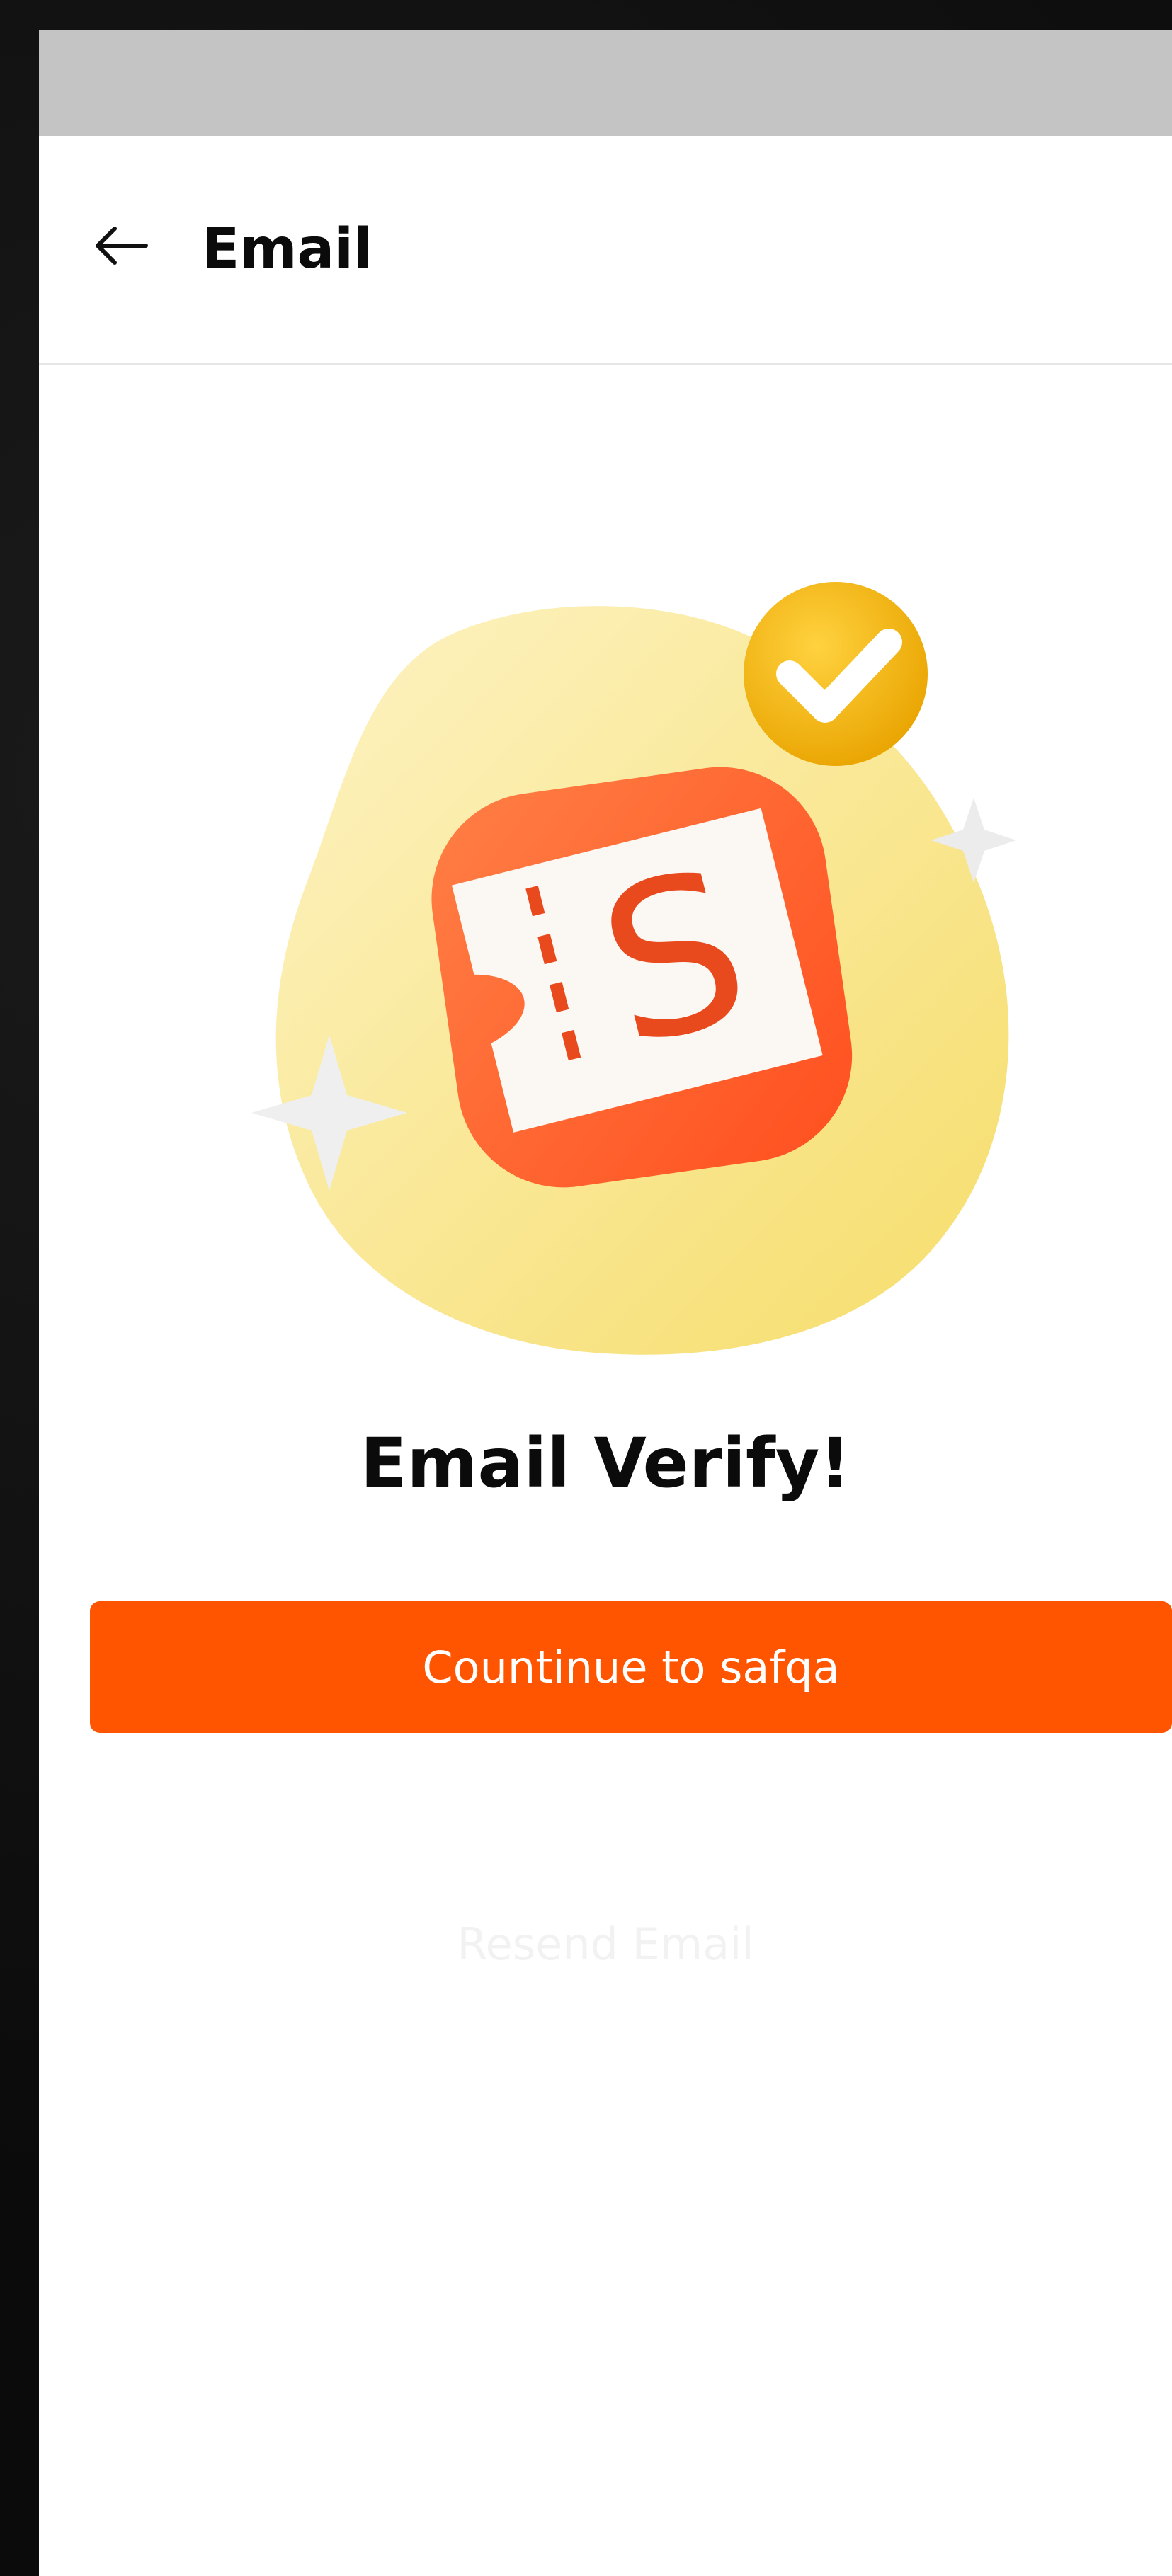  Describe the element at coordinates (287, 249) in the screenshot. I see `page-title: Email` at that location.